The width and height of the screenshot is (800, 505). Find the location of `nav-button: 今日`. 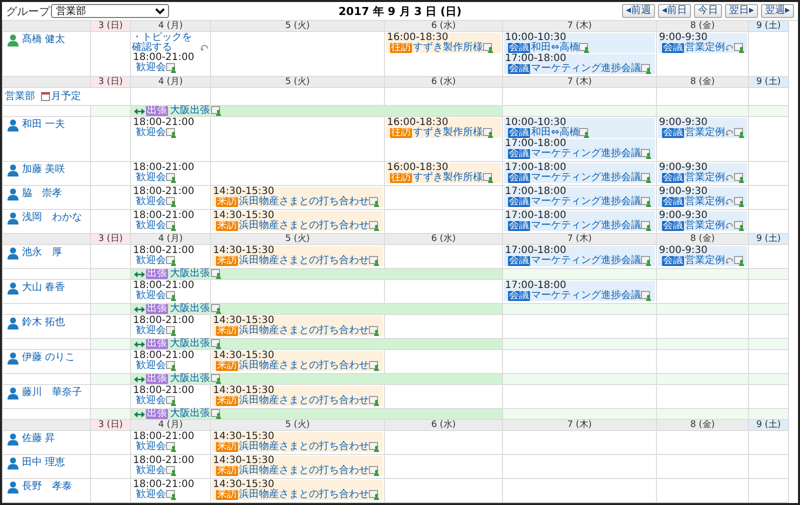

nav-button: 今日 is located at coordinates (708, 11).